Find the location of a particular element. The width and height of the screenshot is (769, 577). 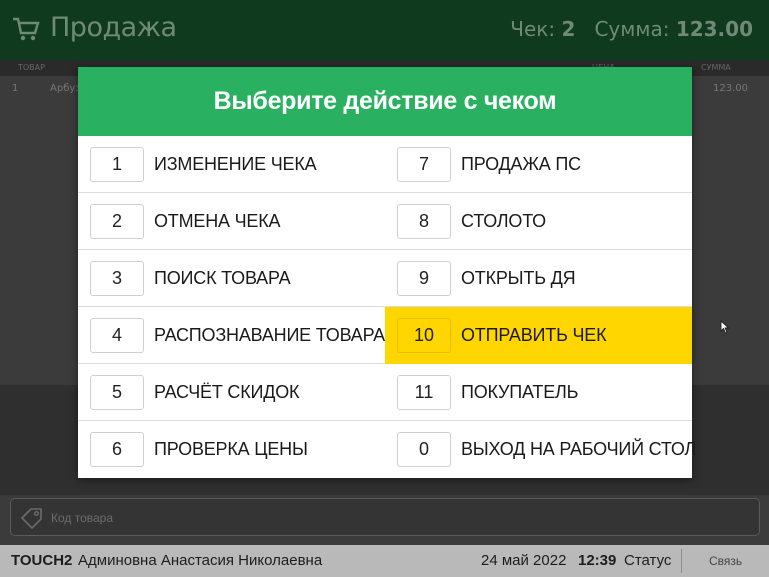

option-label: ОТКРЫТЬ ДЯ is located at coordinates (518, 278).